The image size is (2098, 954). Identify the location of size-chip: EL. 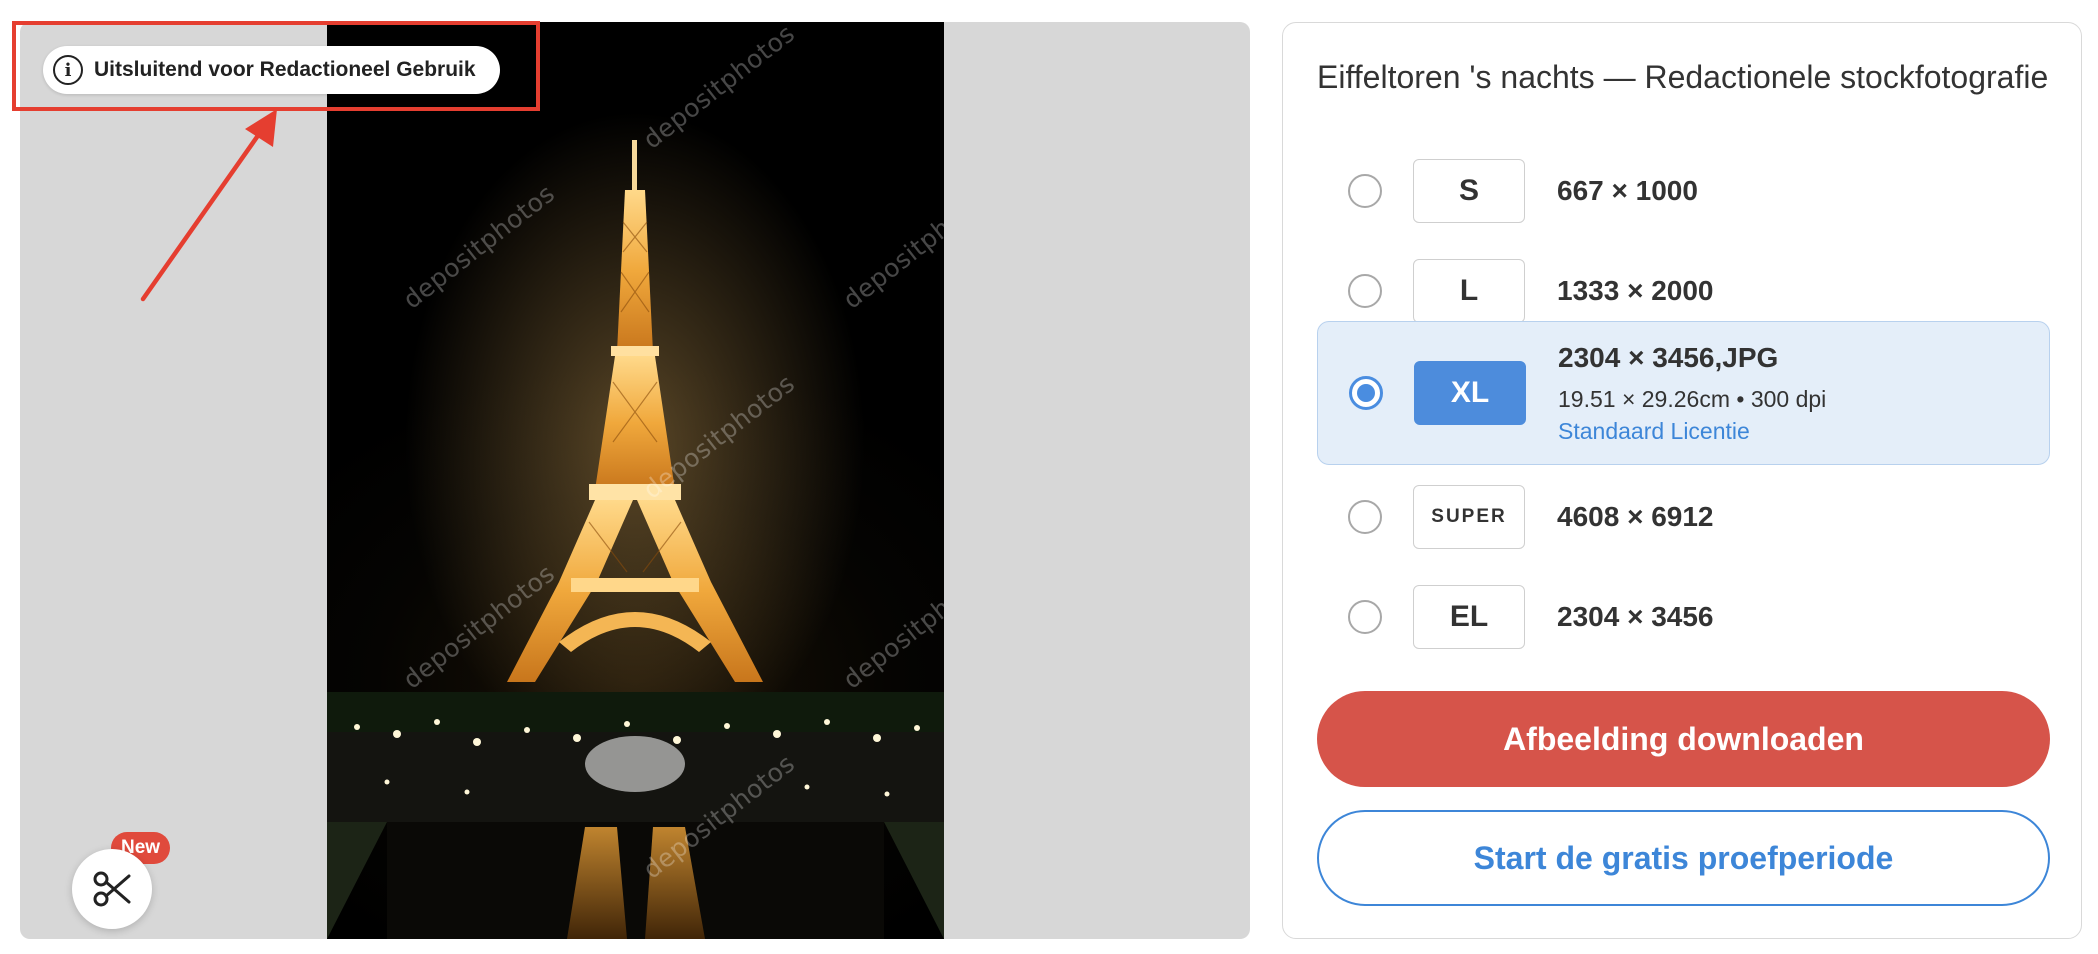
(1469, 617).